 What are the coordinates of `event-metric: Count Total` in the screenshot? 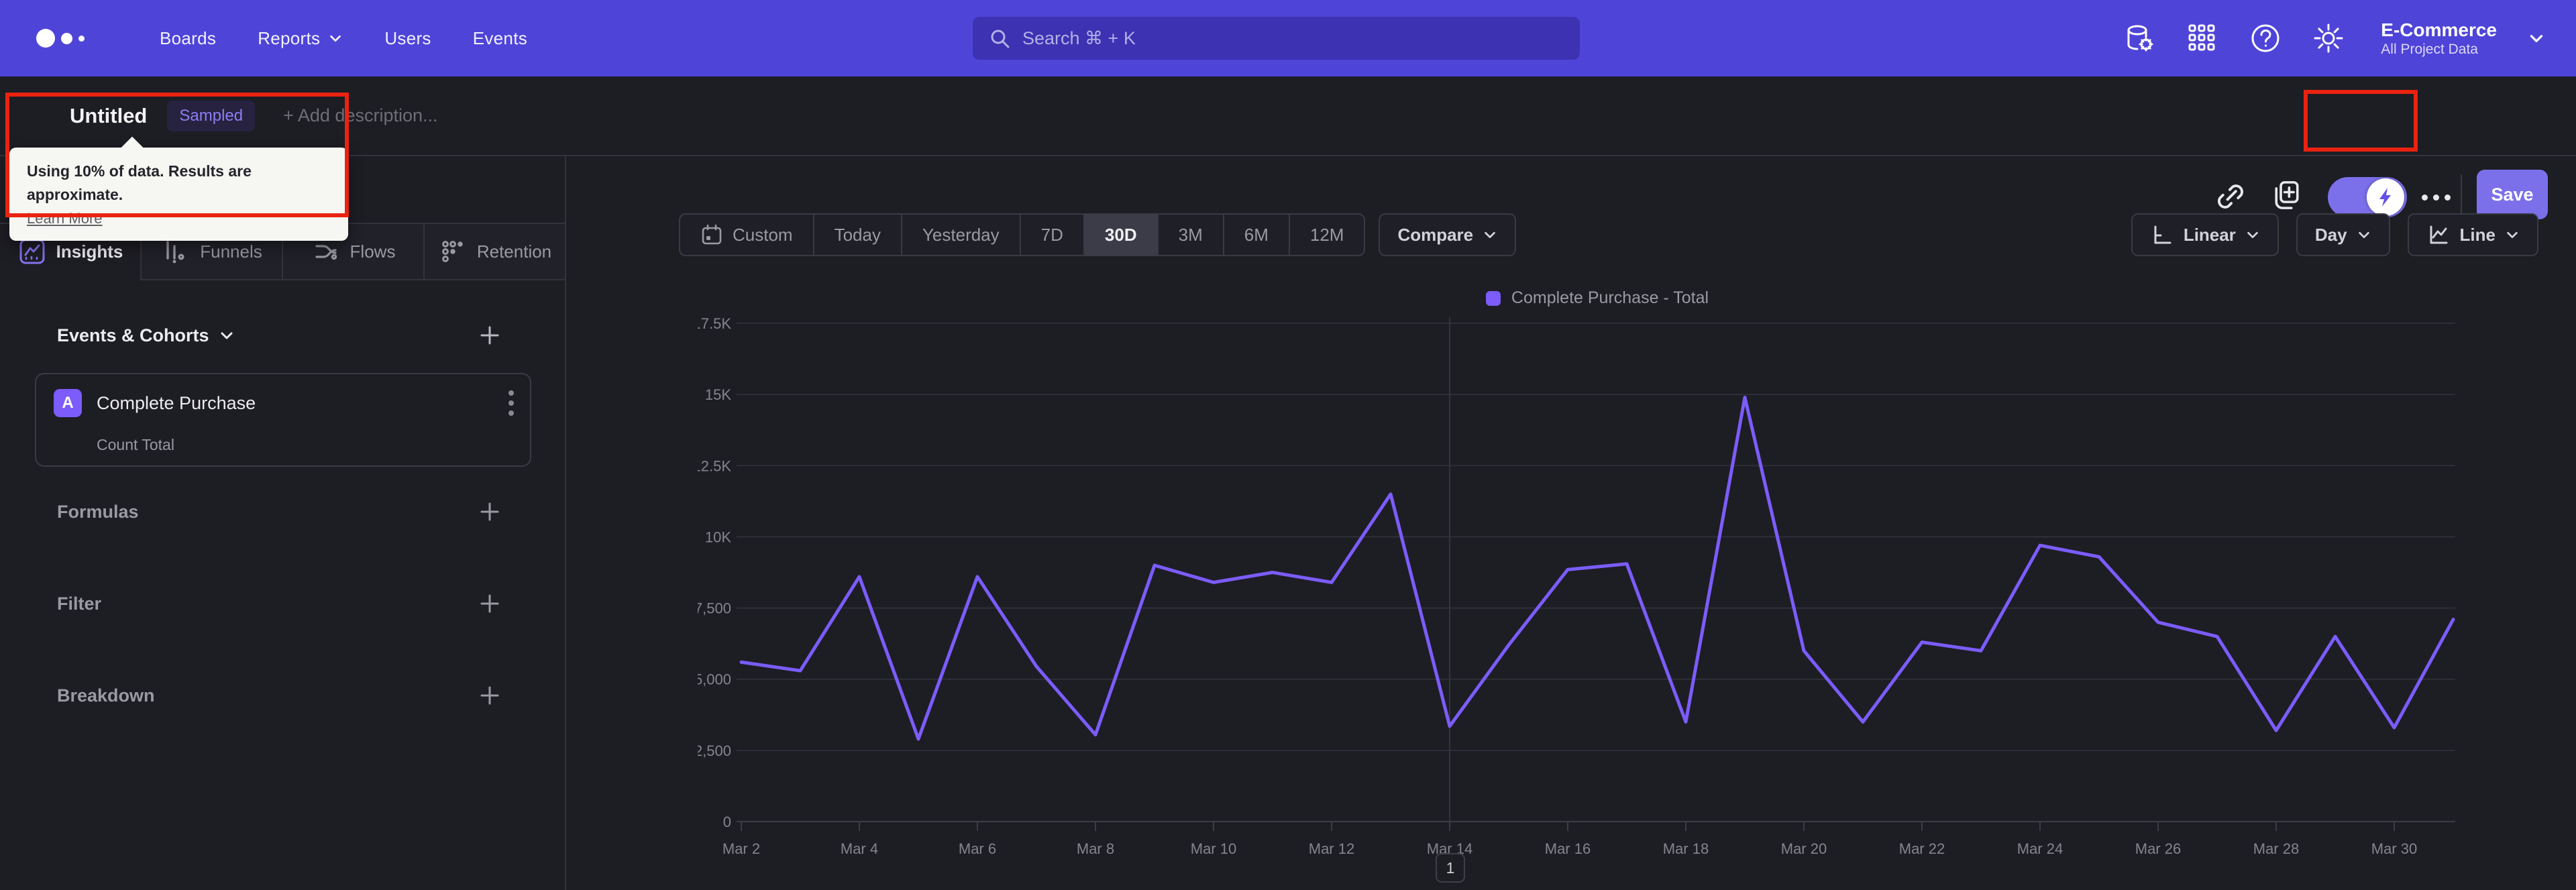 It's located at (135, 445).